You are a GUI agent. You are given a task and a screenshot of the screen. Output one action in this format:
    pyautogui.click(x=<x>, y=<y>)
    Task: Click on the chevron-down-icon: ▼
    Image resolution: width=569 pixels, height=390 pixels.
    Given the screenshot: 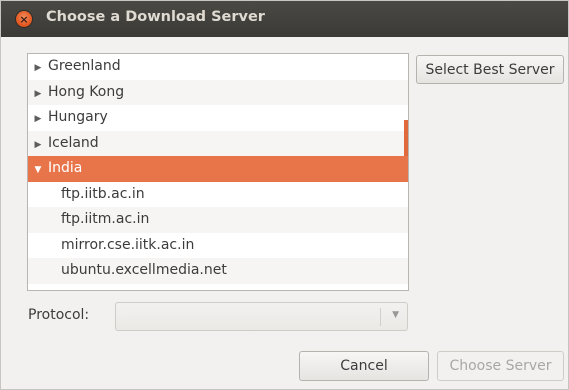 What is the action you would take?
    pyautogui.click(x=395, y=315)
    